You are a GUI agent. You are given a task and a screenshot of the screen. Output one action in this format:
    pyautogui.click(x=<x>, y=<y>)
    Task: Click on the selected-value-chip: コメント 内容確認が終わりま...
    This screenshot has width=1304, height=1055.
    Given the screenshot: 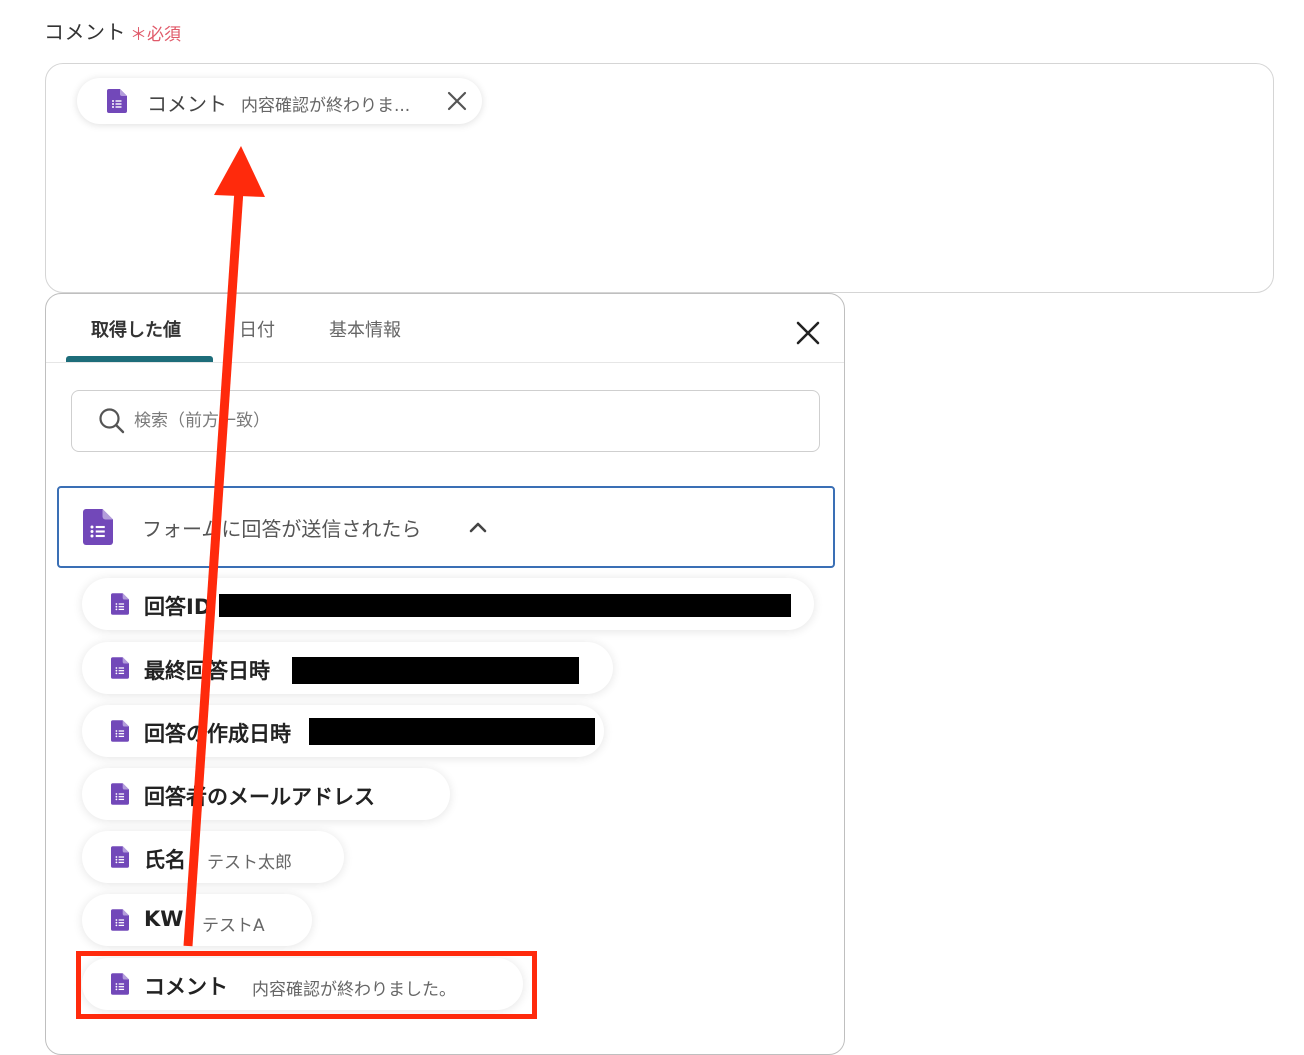 What is the action you would take?
    pyautogui.click(x=279, y=101)
    